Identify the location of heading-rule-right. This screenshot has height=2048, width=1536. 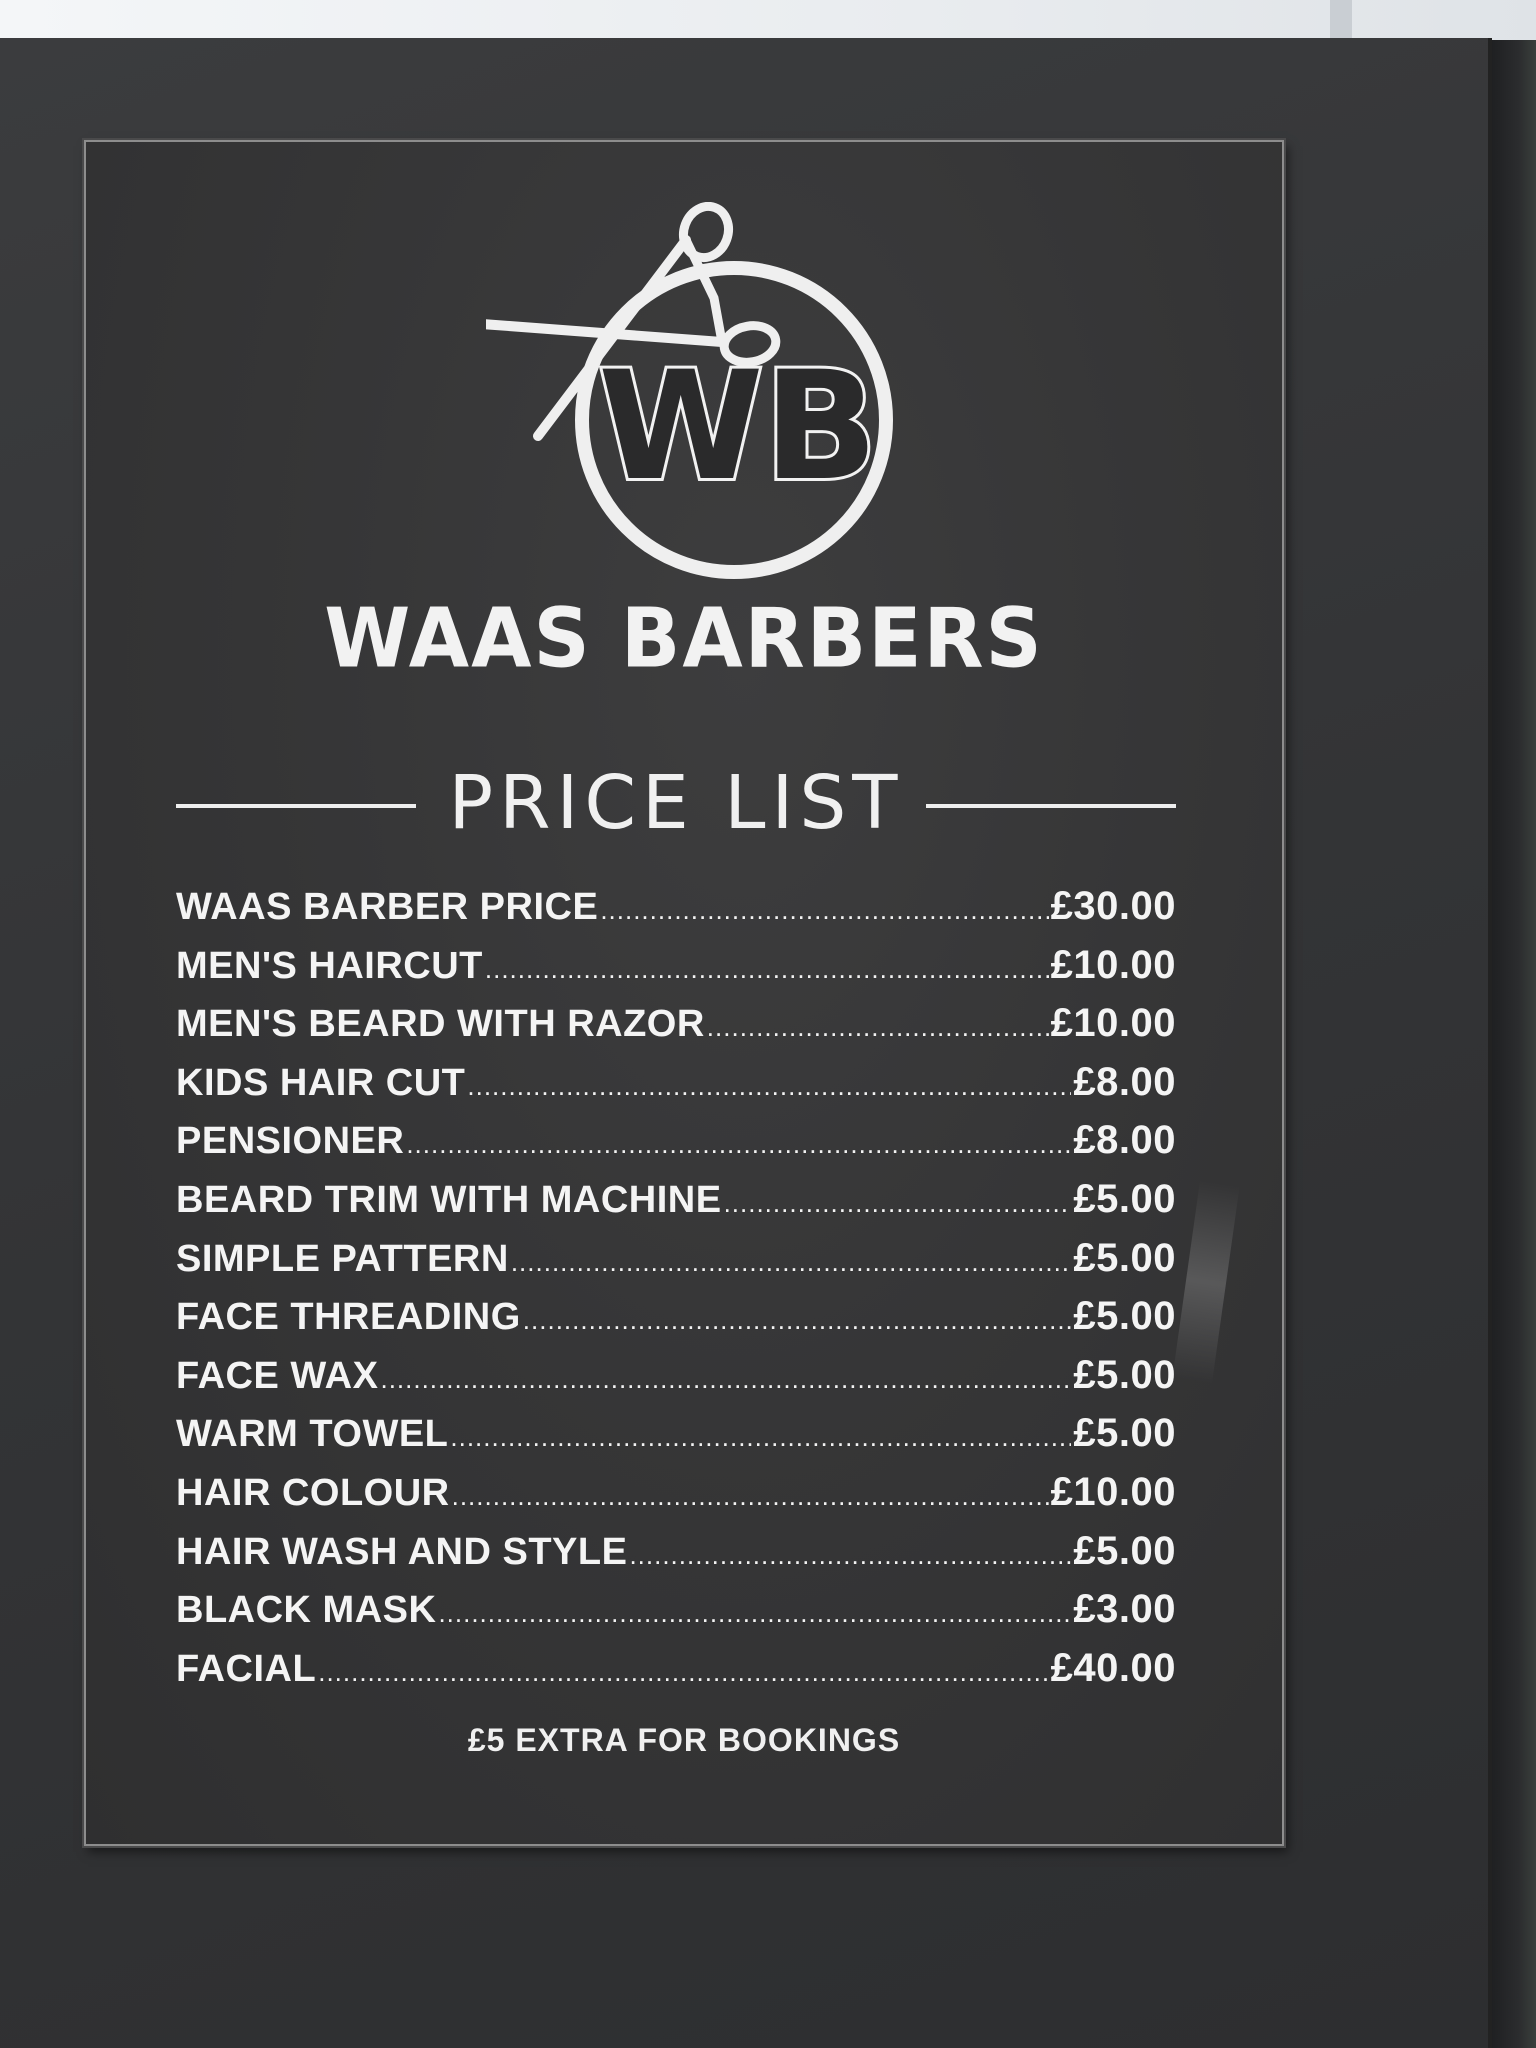
(1051, 806).